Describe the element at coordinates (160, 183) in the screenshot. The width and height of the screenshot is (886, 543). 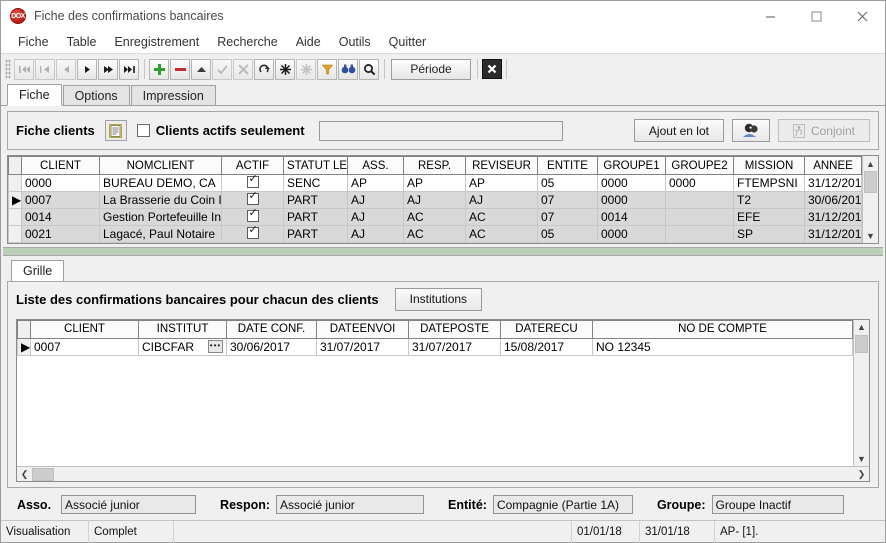
I see `cell-nomclient: BUREAU DEMO, CA` at that location.